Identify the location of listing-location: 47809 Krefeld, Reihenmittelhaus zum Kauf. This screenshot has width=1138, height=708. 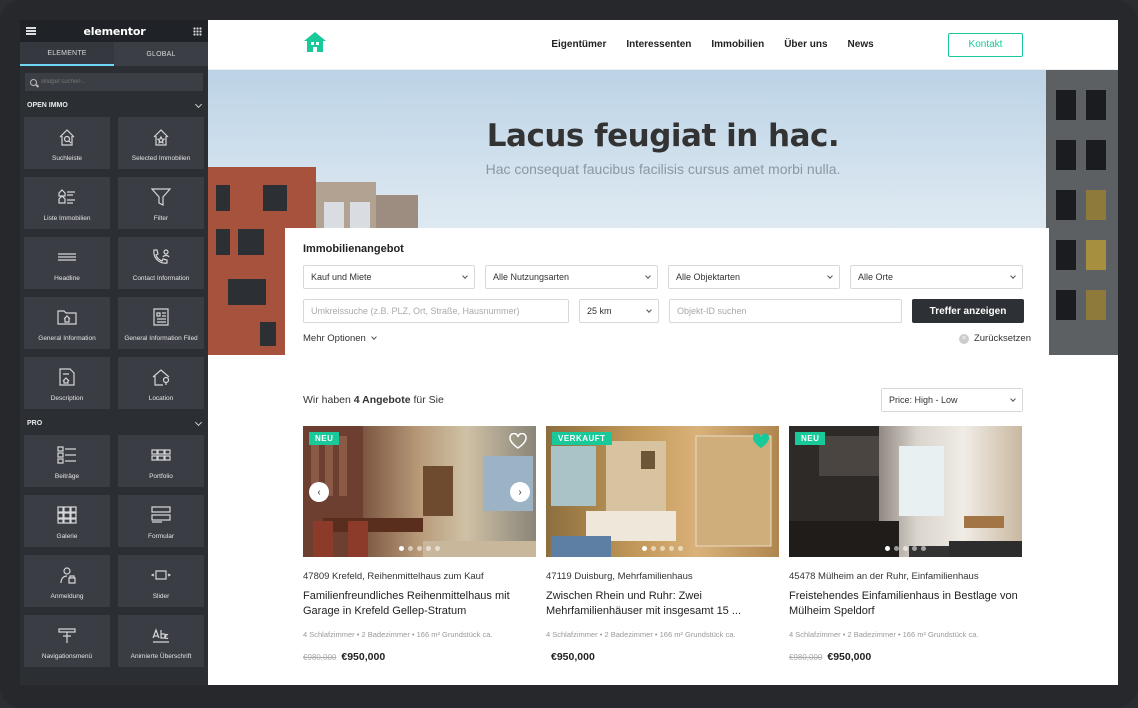
(393, 576).